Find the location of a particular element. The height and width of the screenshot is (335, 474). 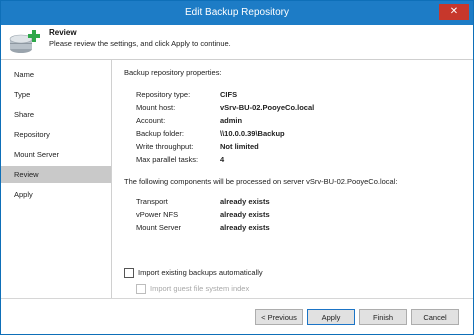

import-index-label: Import guest file system index is located at coordinates (200, 288).